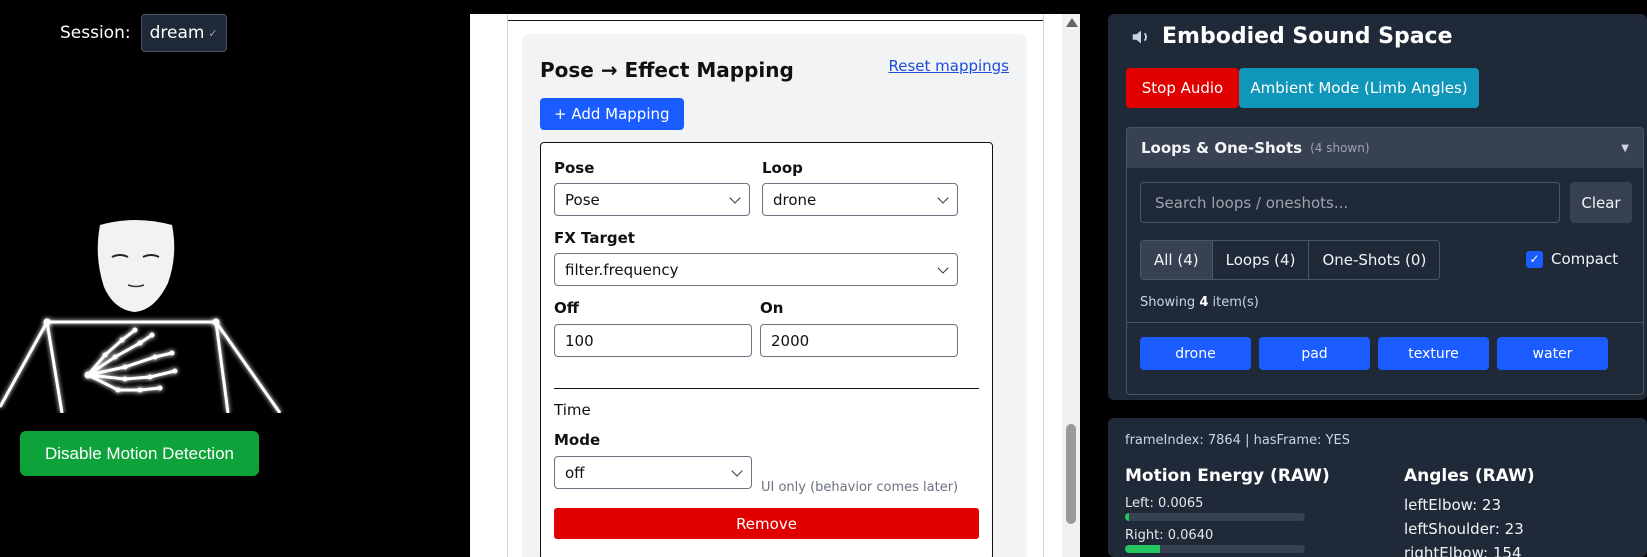 The image size is (1647, 557). I want to click on showing-count-text: Showing 4 item(s), so click(1199, 302).